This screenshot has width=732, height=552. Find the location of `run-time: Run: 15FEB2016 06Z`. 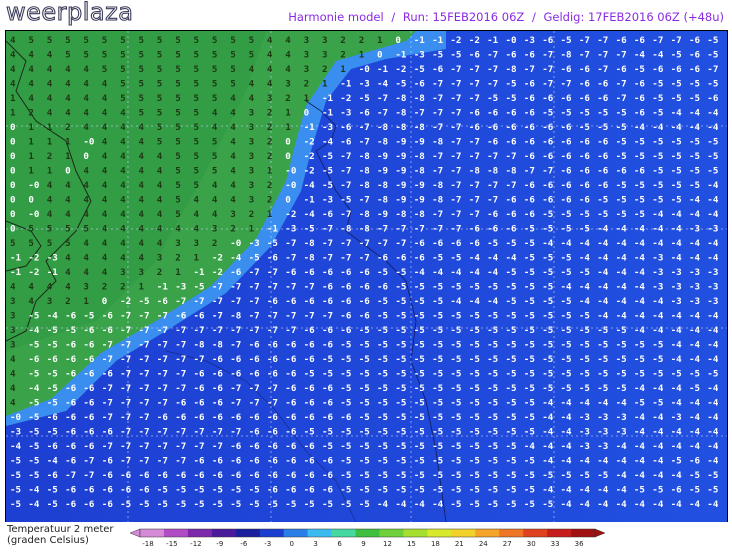

run-time: Run: 15FEB2016 06Z is located at coordinates (463, 17).